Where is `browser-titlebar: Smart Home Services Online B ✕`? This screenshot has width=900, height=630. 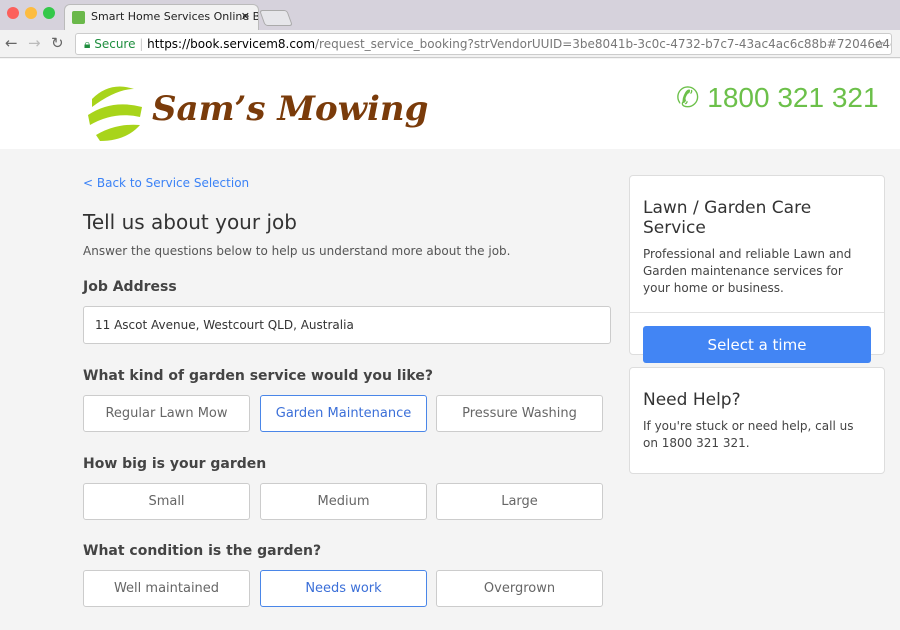 browser-titlebar: Smart Home Services Online B ✕ is located at coordinates (450, 15).